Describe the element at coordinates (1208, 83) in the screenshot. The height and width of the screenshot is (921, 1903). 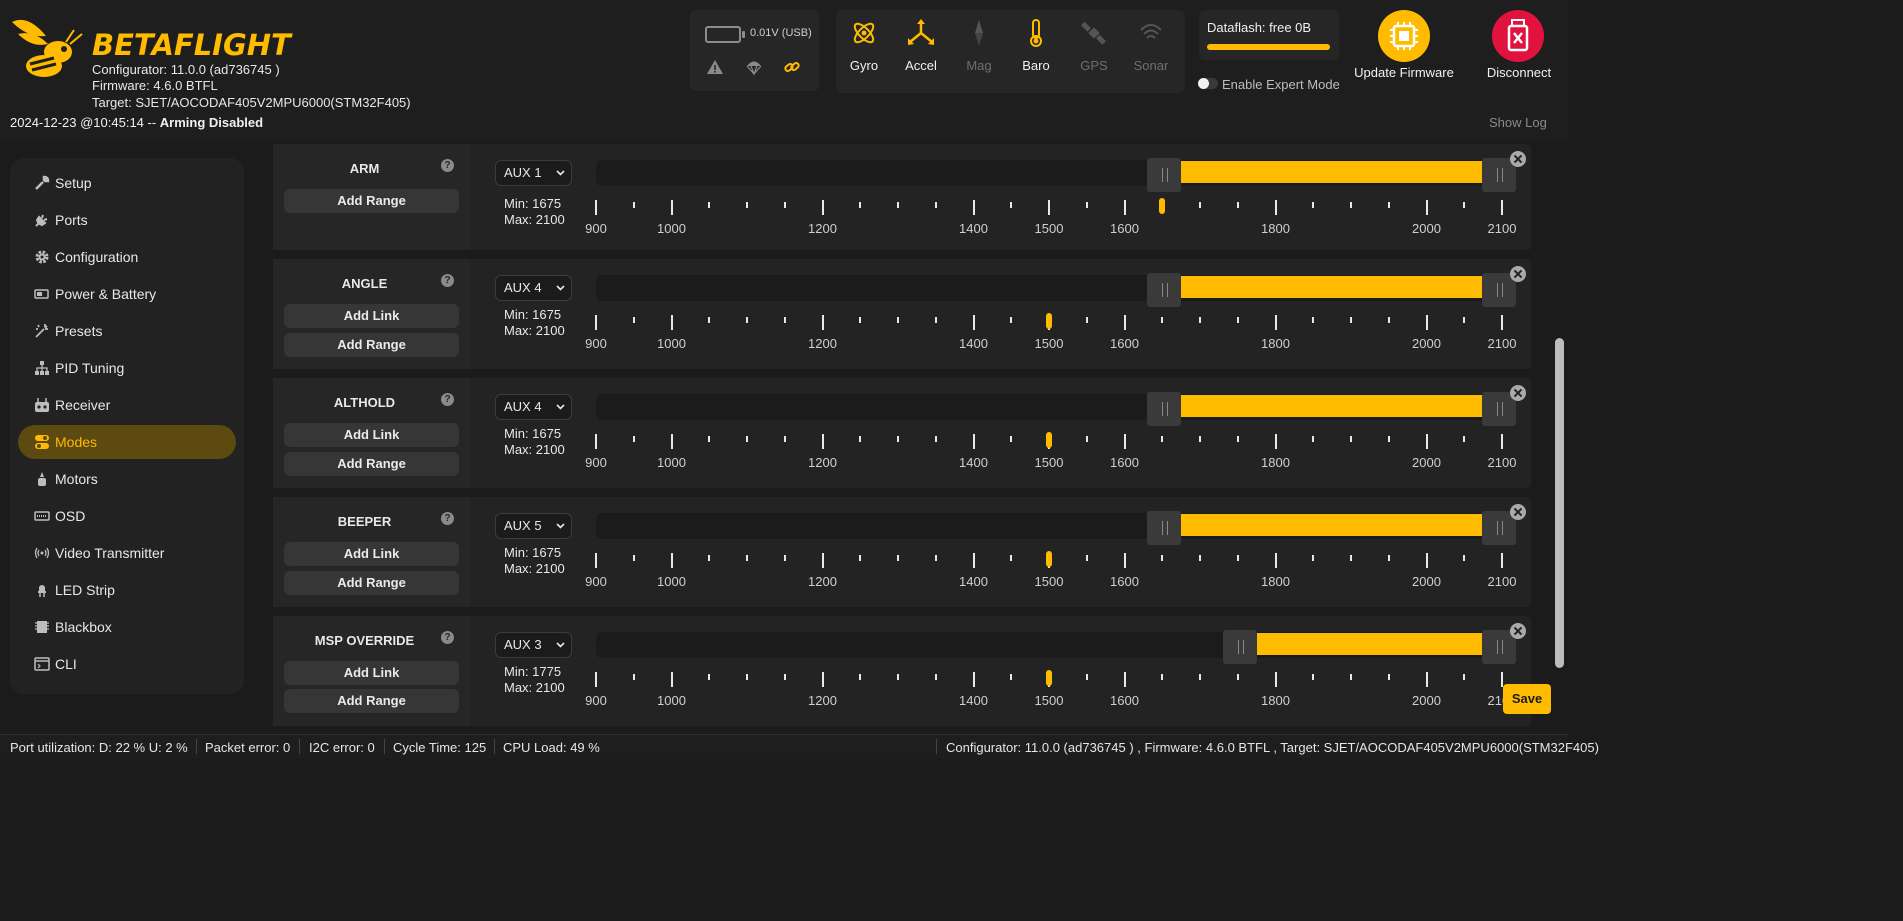
I see `expert-mode-toggle` at that location.